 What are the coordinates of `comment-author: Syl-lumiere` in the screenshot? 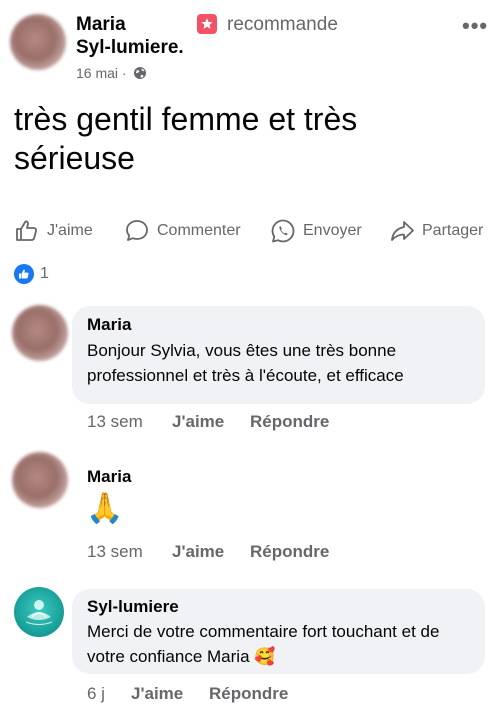 It's located at (133, 607).